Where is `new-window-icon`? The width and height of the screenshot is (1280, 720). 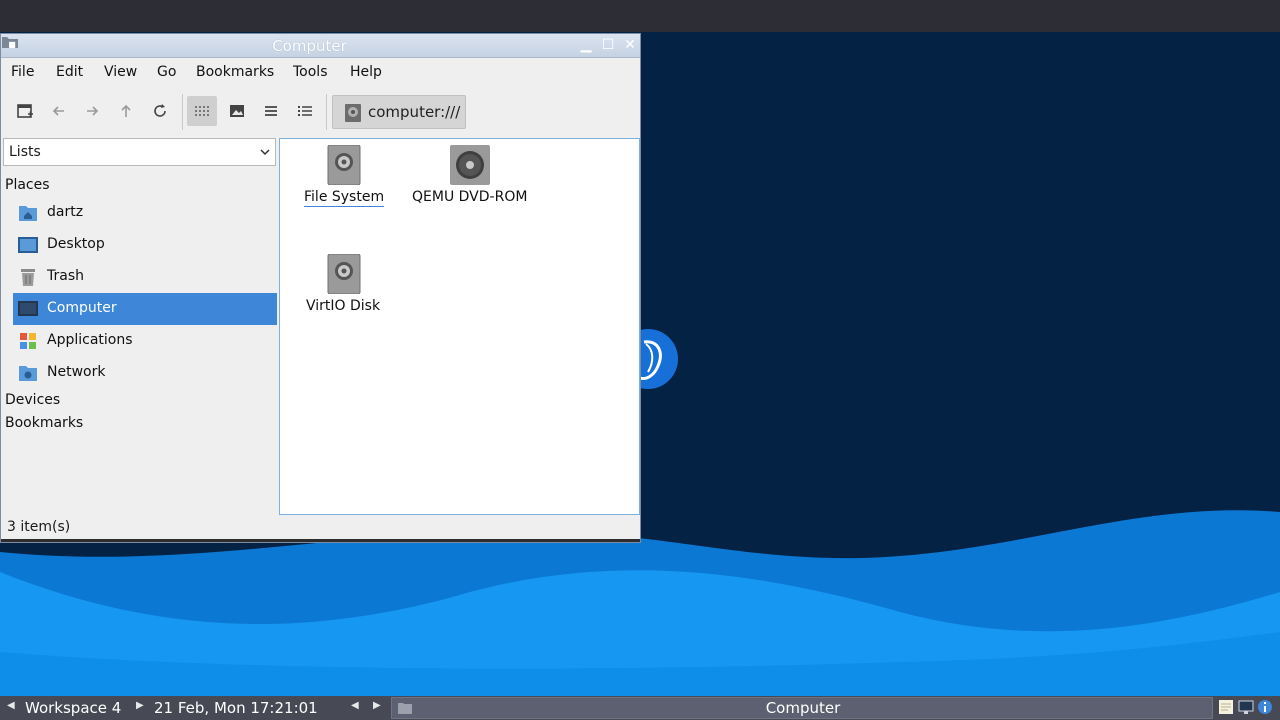
new-window-icon is located at coordinates (25, 111).